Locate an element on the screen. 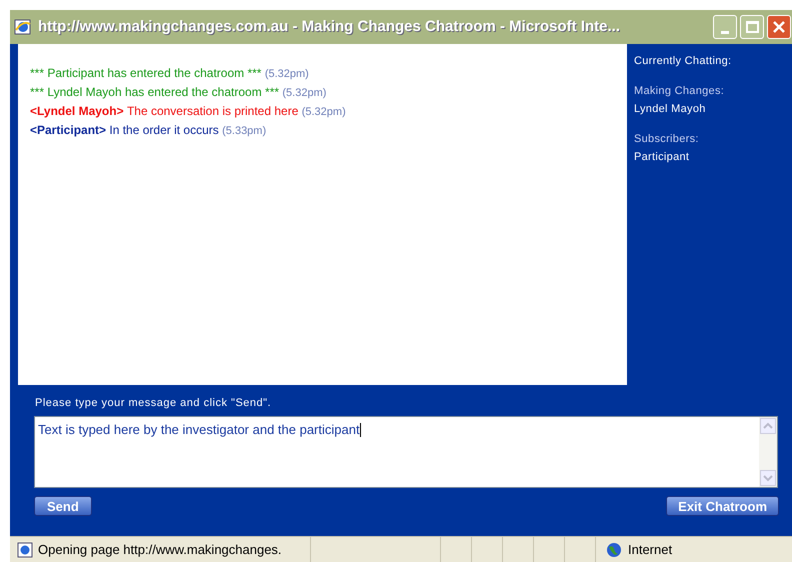 The height and width of the screenshot is (562, 792). compose-prompt: Please type your message and click "Send". is located at coordinates (153, 403).